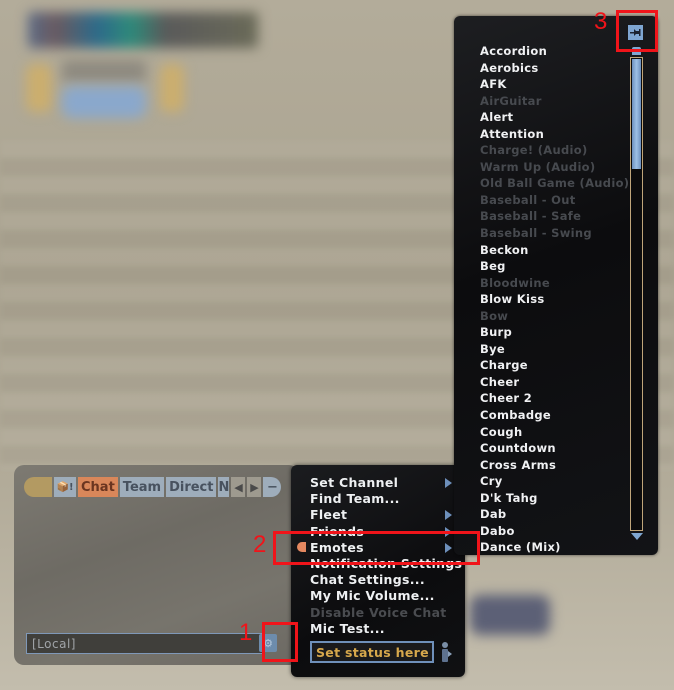 Image resolution: width=674 pixels, height=690 pixels. Describe the element at coordinates (246, 632) in the screenshot. I see `annotation-number-1: 1` at that location.